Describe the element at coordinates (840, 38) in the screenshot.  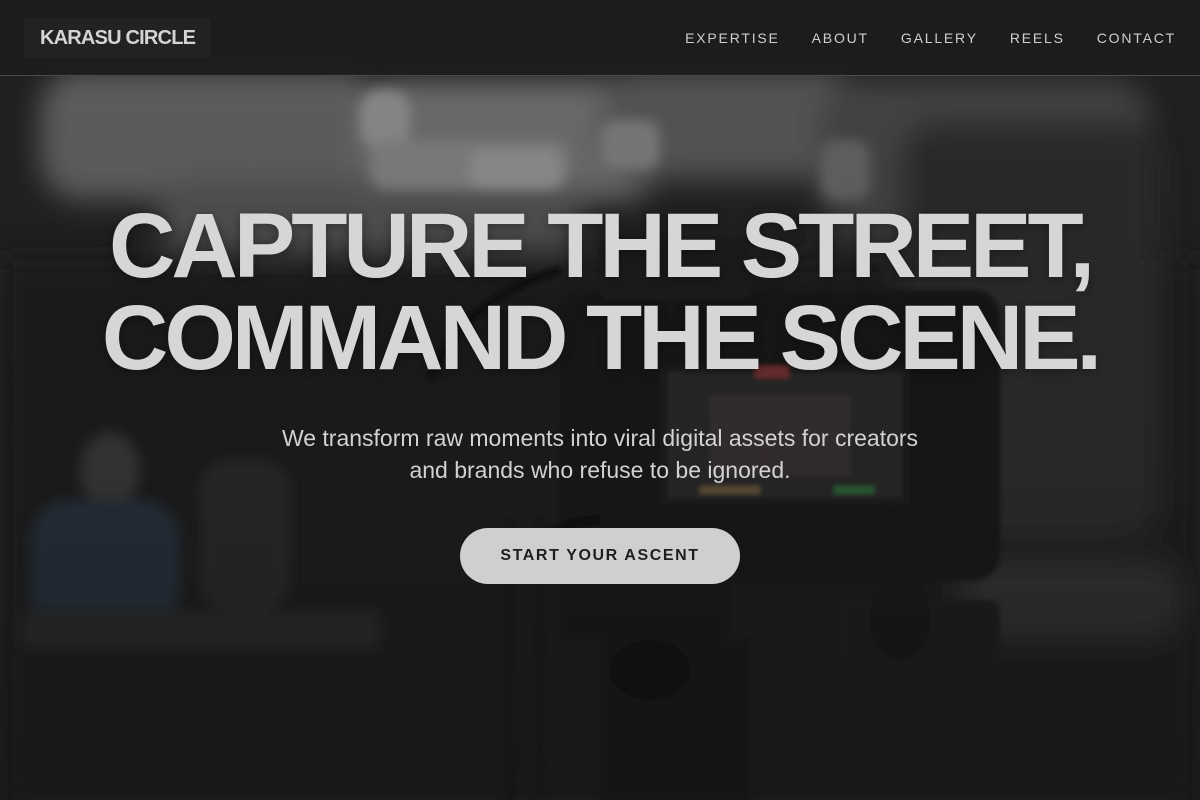
I see `nav-link-about: ABOUT` at that location.